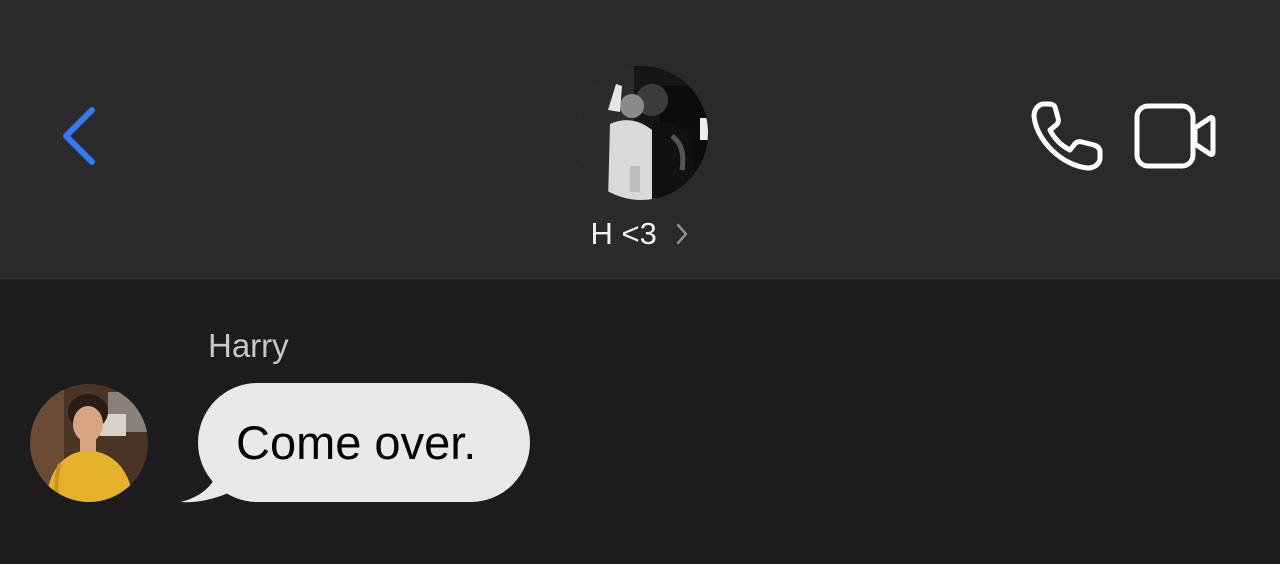  What do you see at coordinates (248, 345) in the screenshot?
I see `sender-name: Harry` at bounding box center [248, 345].